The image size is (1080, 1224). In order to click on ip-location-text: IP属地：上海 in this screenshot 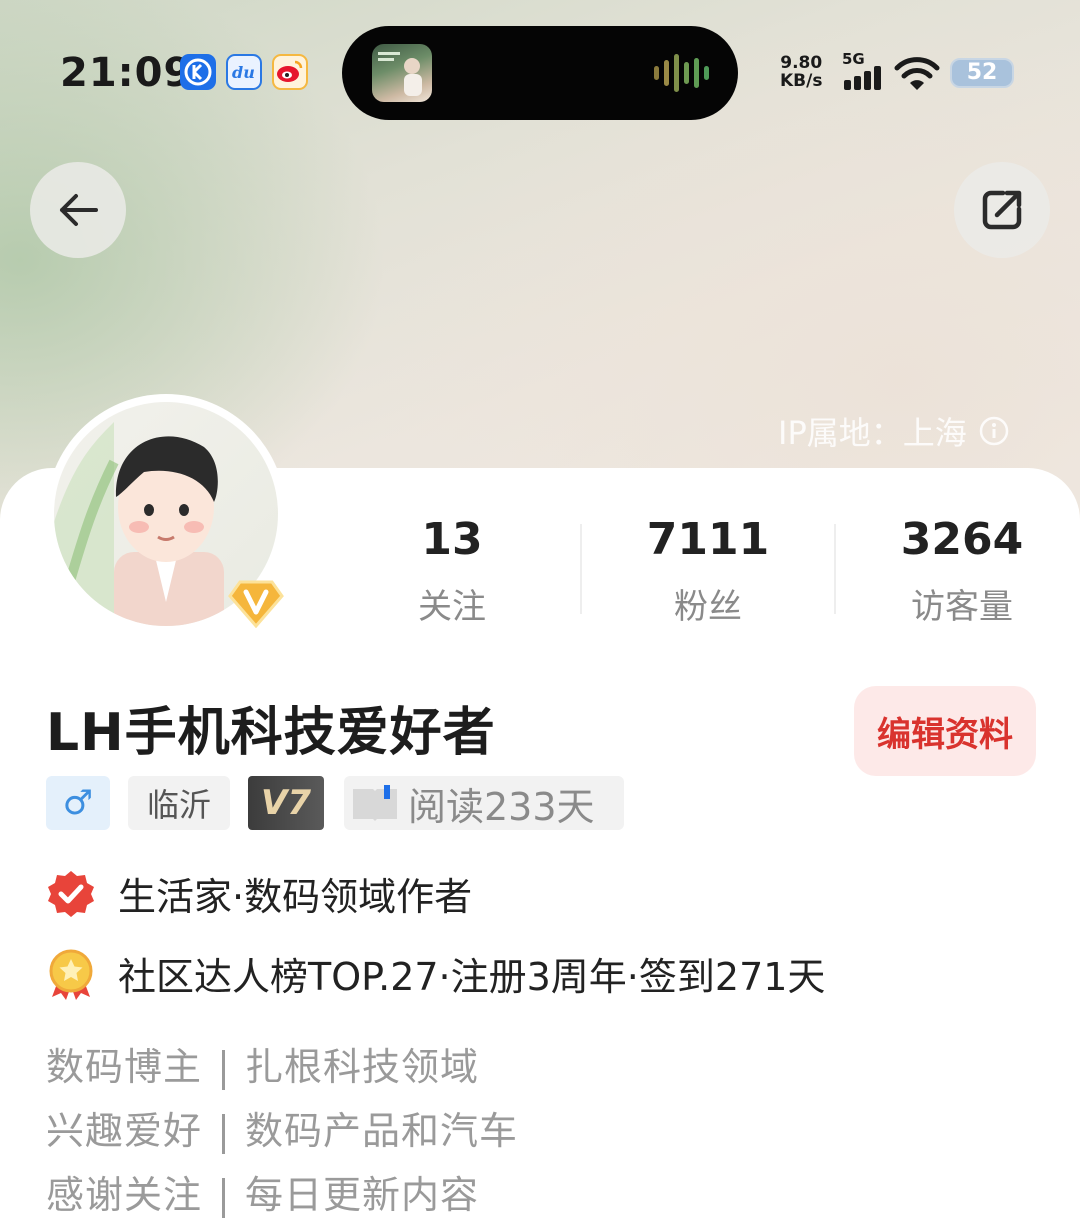, I will do `click(872, 433)`.